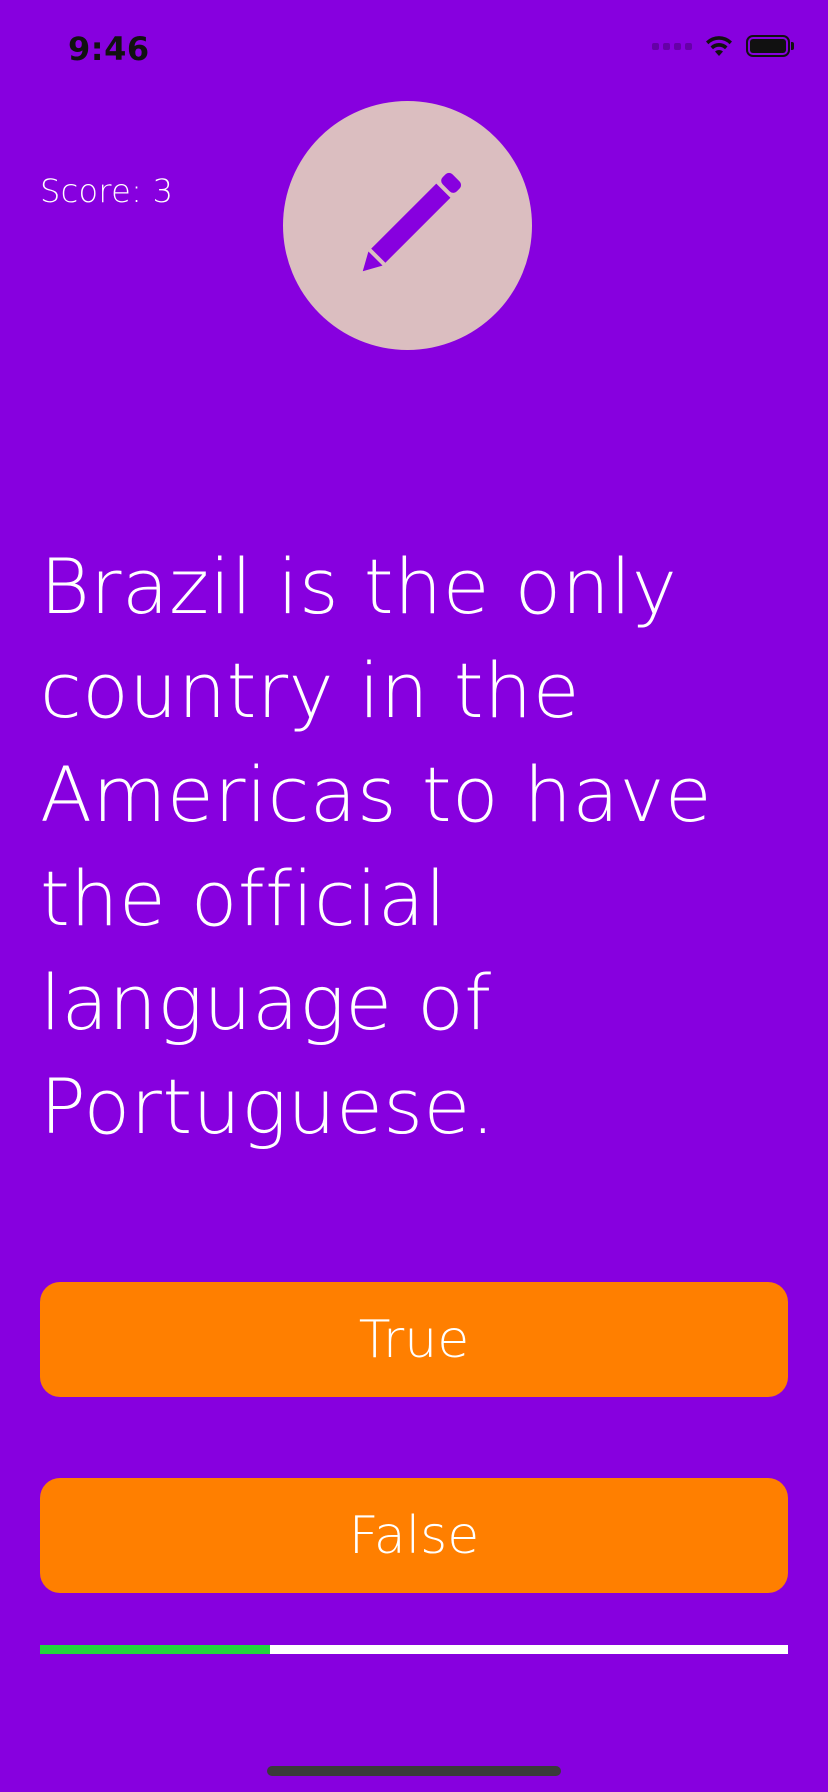 The width and height of the screenshot is (828, 1792). I want to click on wifi-icon, so click(719, 46).